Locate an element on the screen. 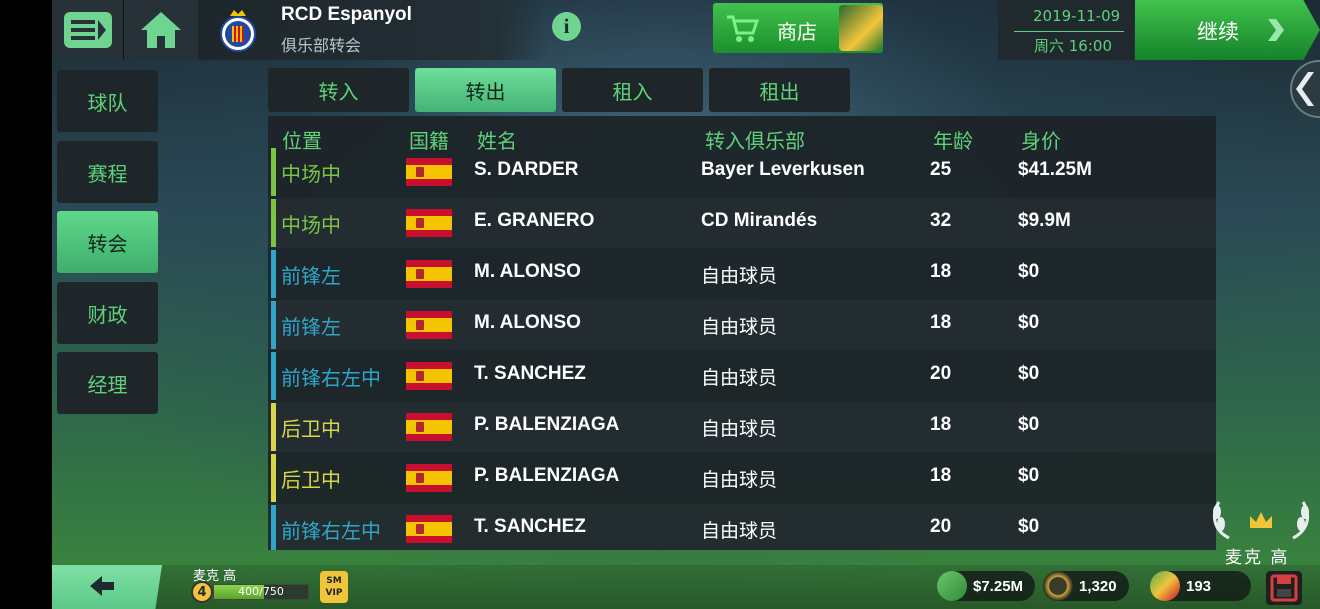 The height and width of the screenshot is (609, 1320). chevron-right-icon is located at coordinates (1275, 30).